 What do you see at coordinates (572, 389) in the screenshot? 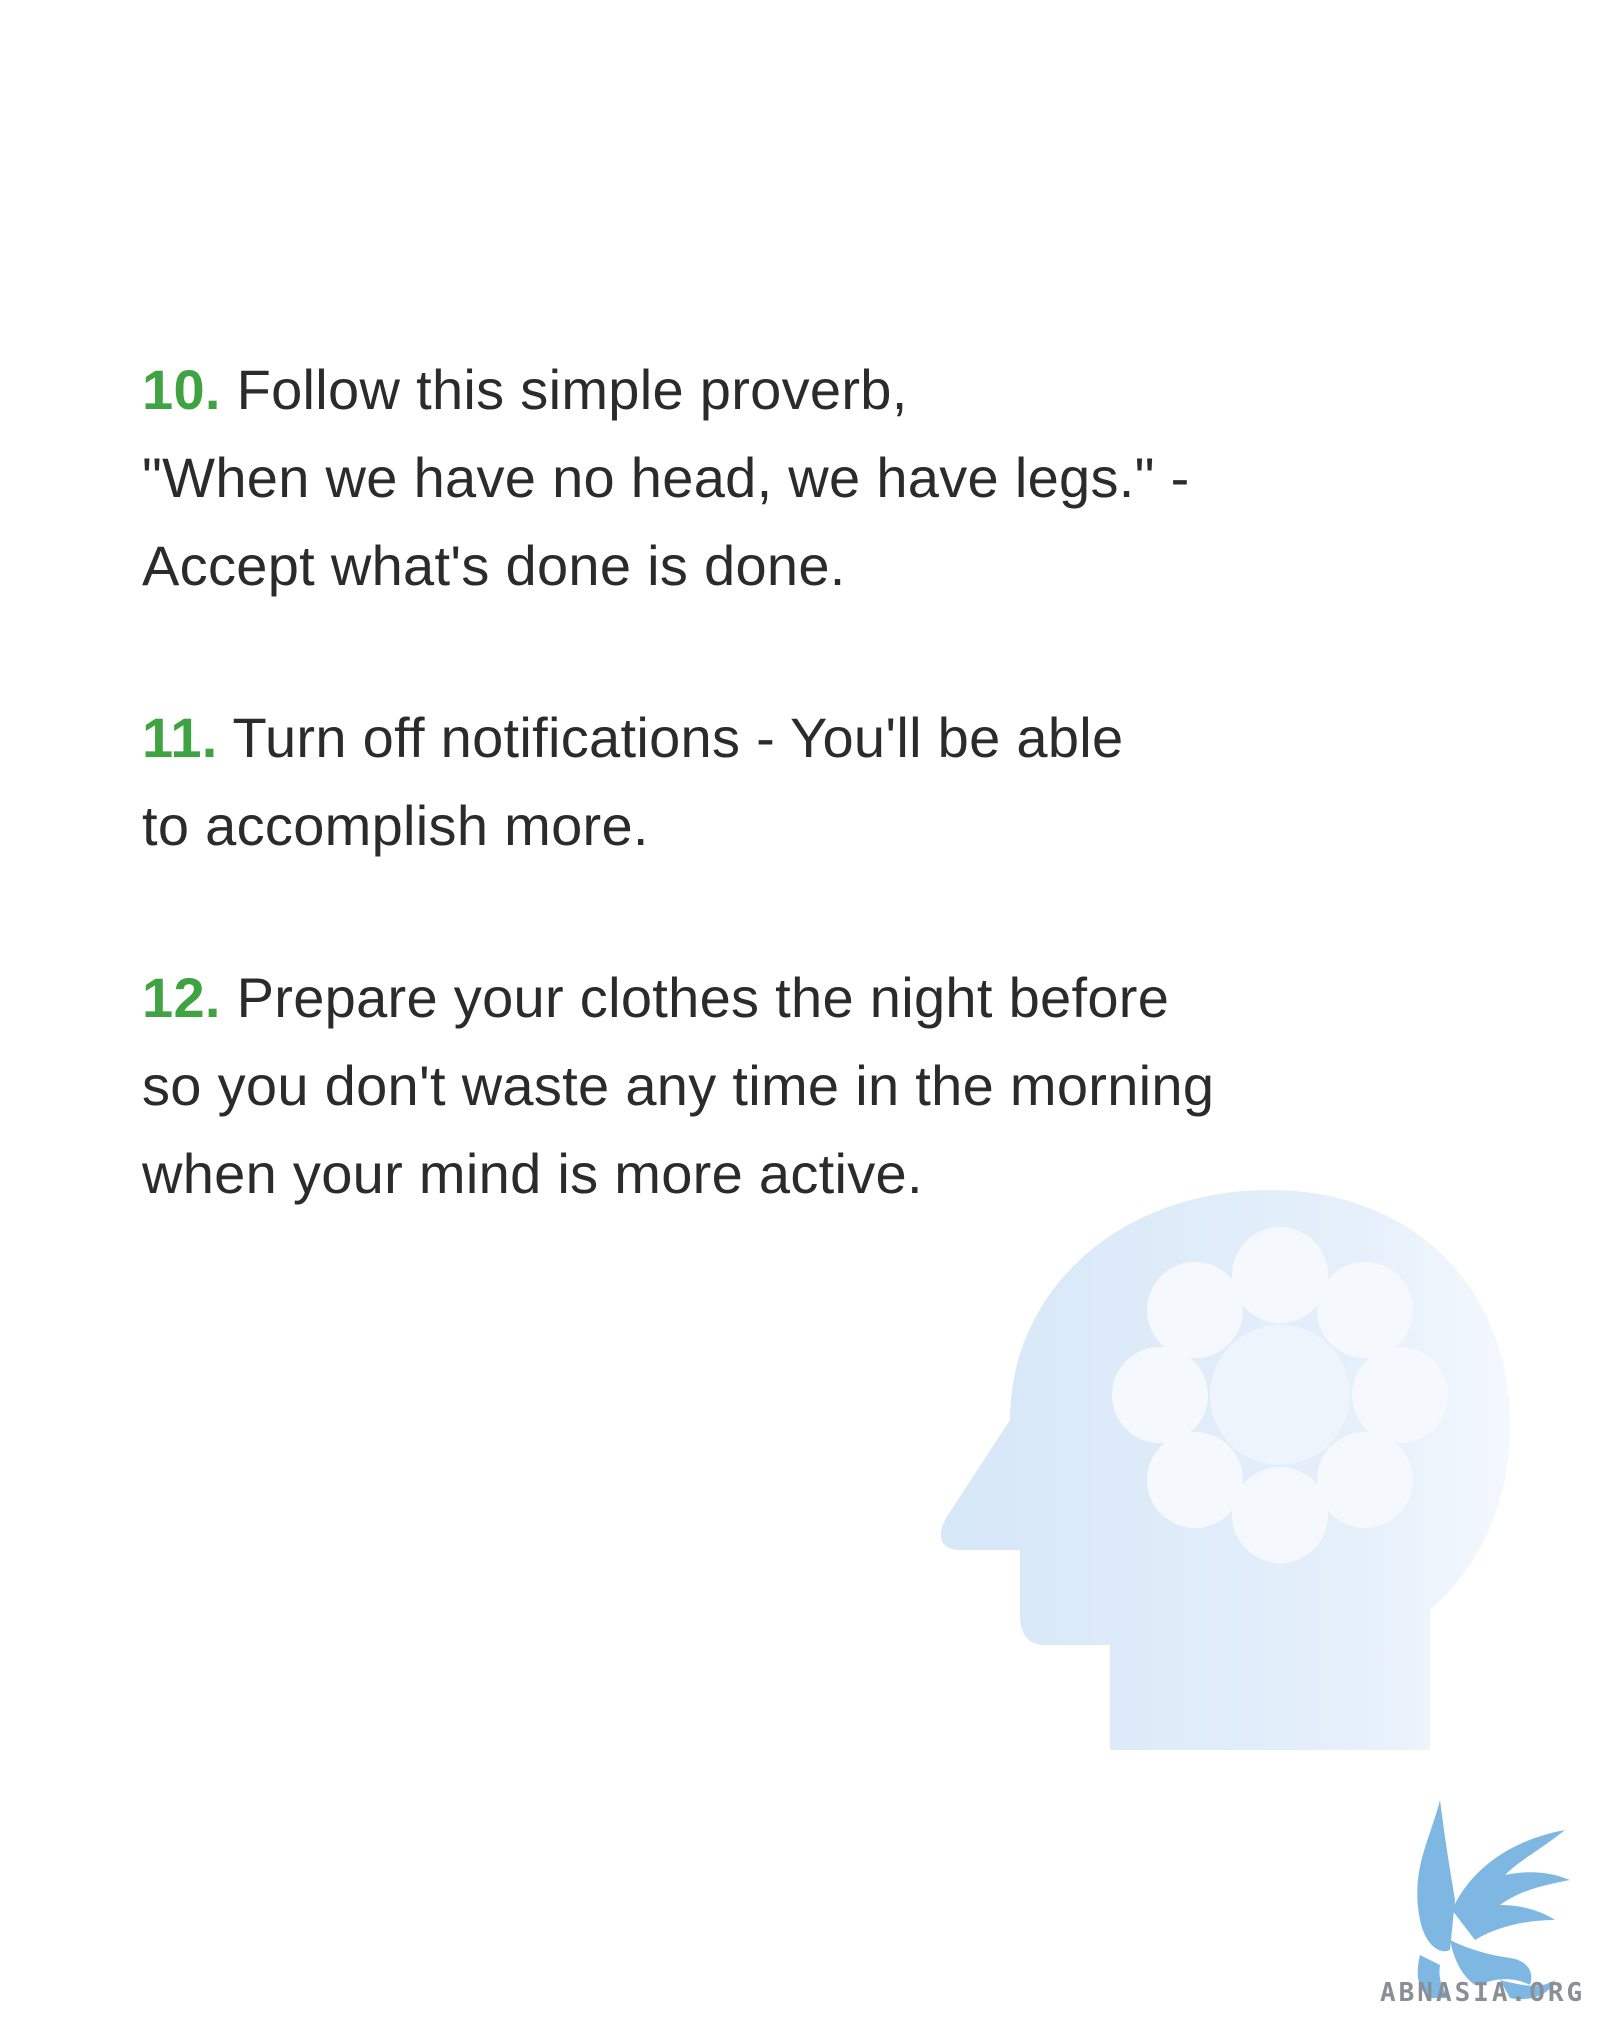
I see `tip-text: Follow this simple proverb,` at bounding box center [572, 389].